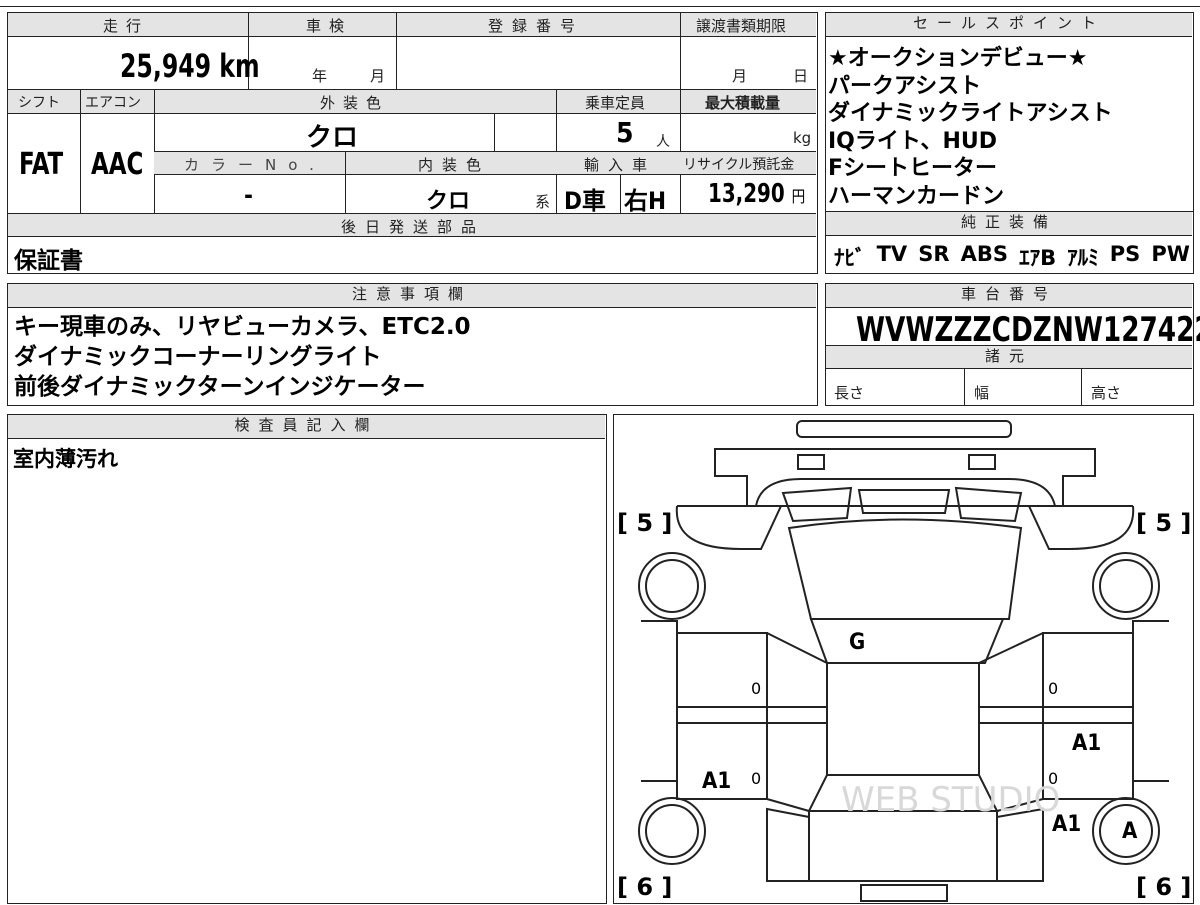 The height and width of the screenshot is (905, 1200). What do you see at coordinates (65, 459) in the screenshot?
I see `inspector-text: 室内薄汚れ` at bounding box center [65, 459].